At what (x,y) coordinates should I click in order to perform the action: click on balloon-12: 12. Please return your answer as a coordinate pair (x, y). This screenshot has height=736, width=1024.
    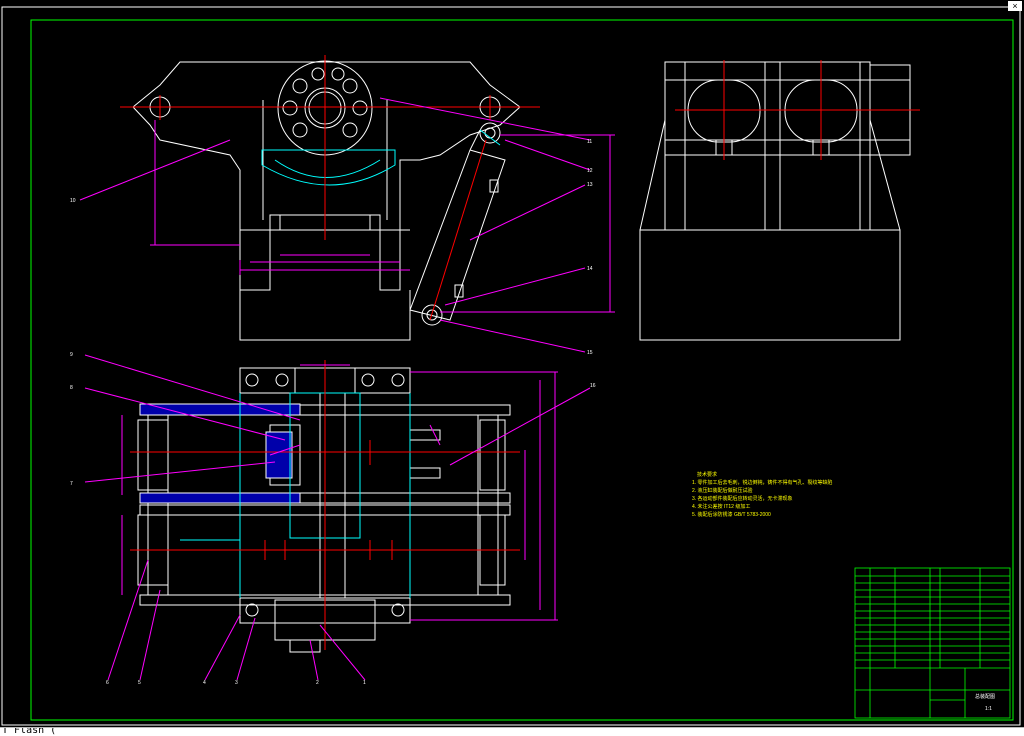
    Looking at the image, I should click on (590, 171).